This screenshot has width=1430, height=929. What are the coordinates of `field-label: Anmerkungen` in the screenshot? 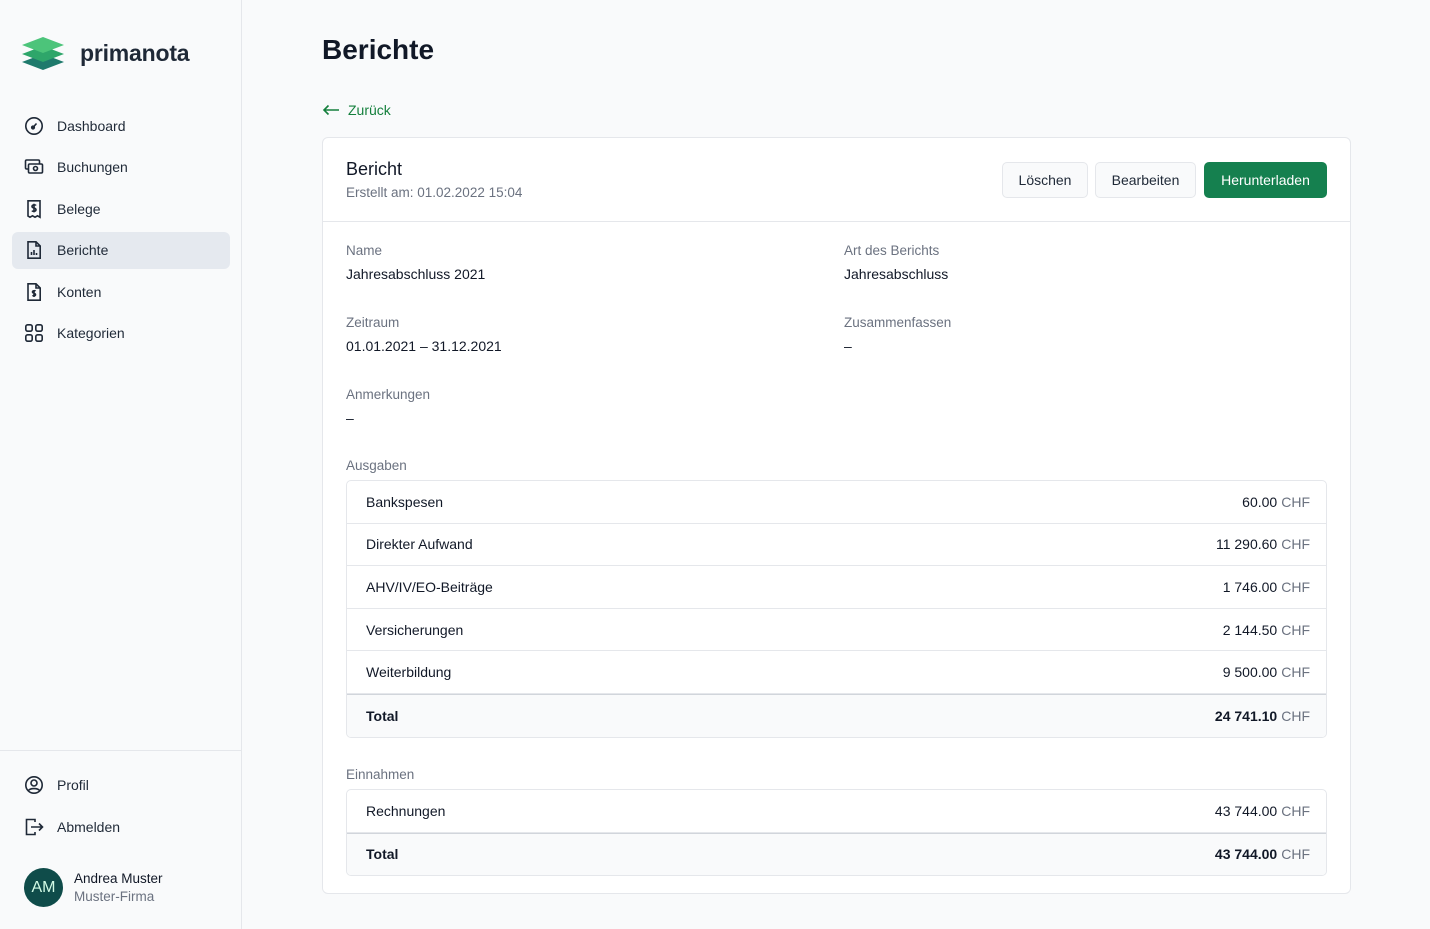 It's located at (388, 394).